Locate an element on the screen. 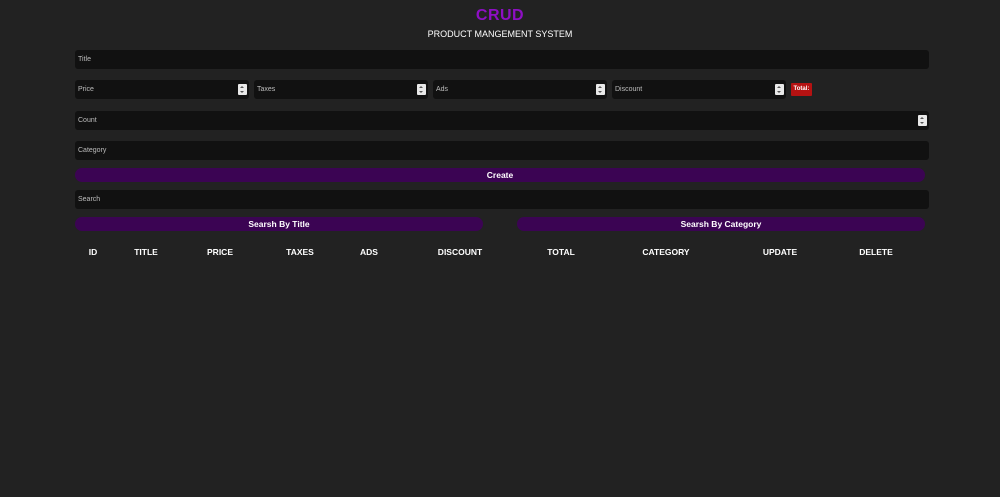 This screenshot has width=1000, height=497. ads-input: Ads is located at coordinates (520, 89).